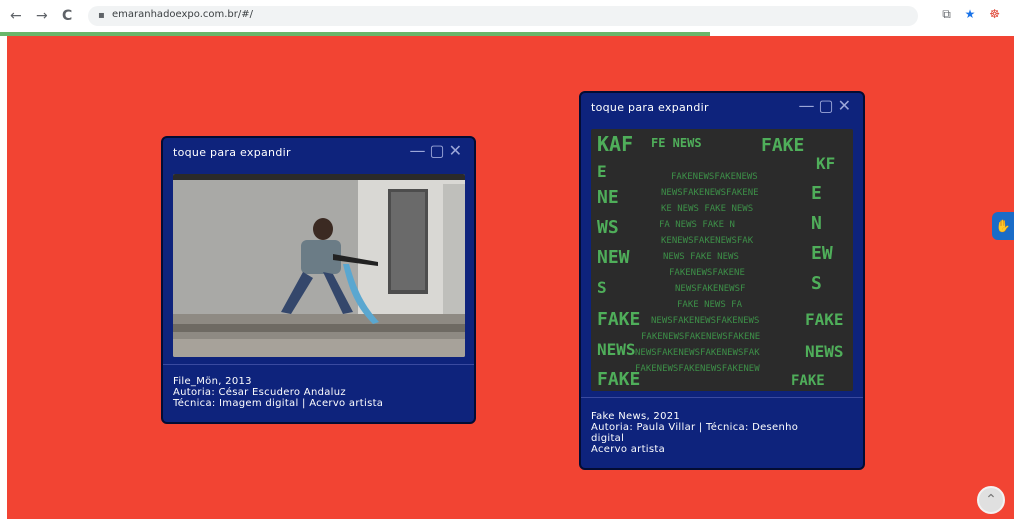 Image resolution: width=1014 pixels, height=519 pixels. I want to click on accessibility-hand-icon: ✋, so click(1003, 226).